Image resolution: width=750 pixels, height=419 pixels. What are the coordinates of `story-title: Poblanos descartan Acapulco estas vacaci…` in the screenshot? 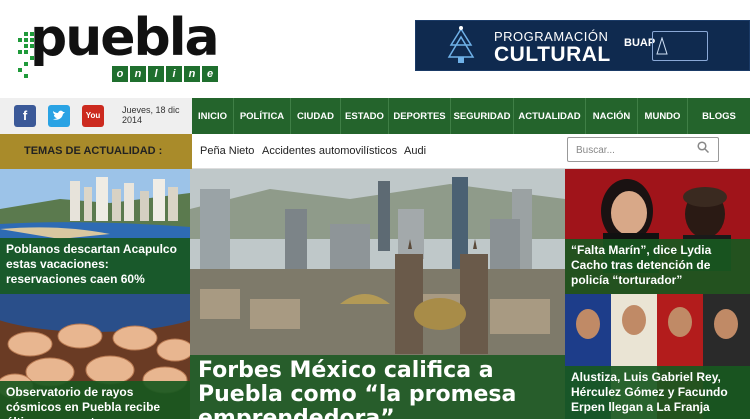 It's located at (95, 266).